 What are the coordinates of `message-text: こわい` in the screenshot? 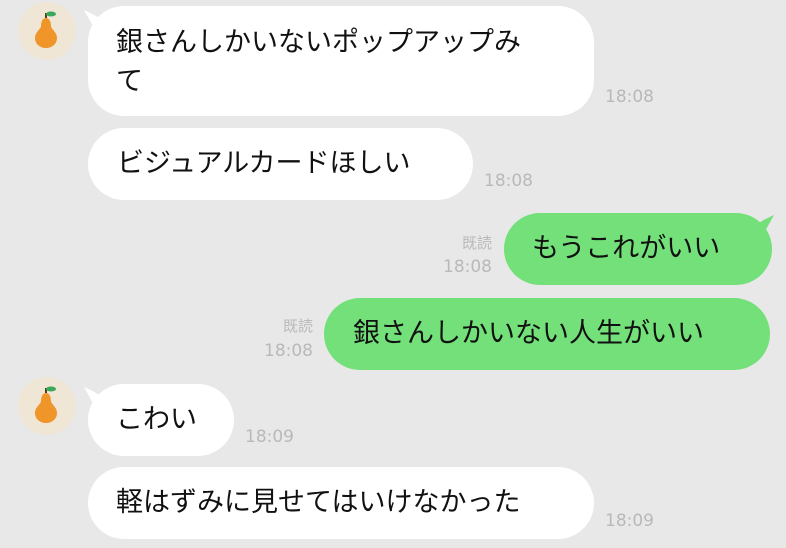 It's located at (156, 419).